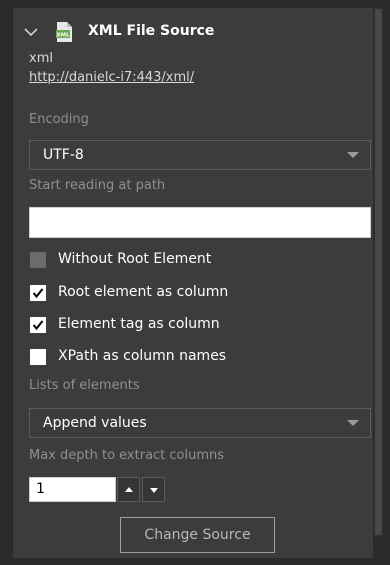 This screenshot has height=565, width=390. What do you see at coordinates (200, 155) in the screenshot?
I see `encoding-select: UTF-8` at bounding box center [200, 155].